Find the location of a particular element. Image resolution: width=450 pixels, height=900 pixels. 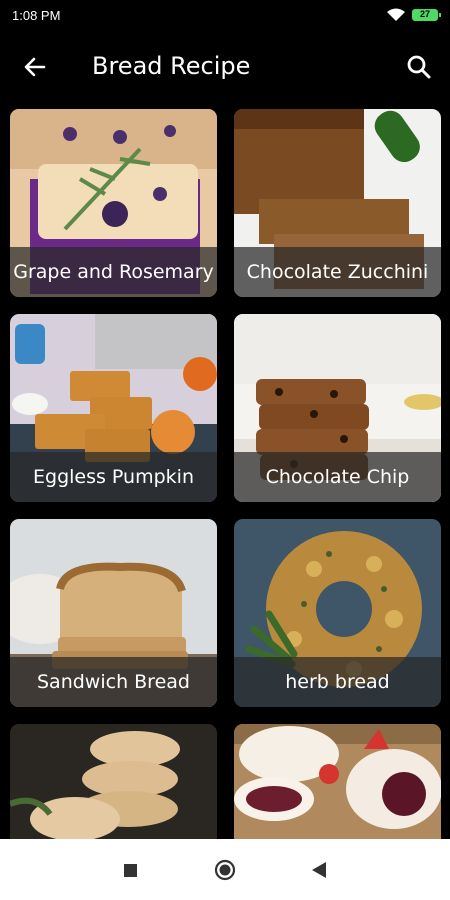

status-time: 1:08 PM is located at coordinates (36, 15).